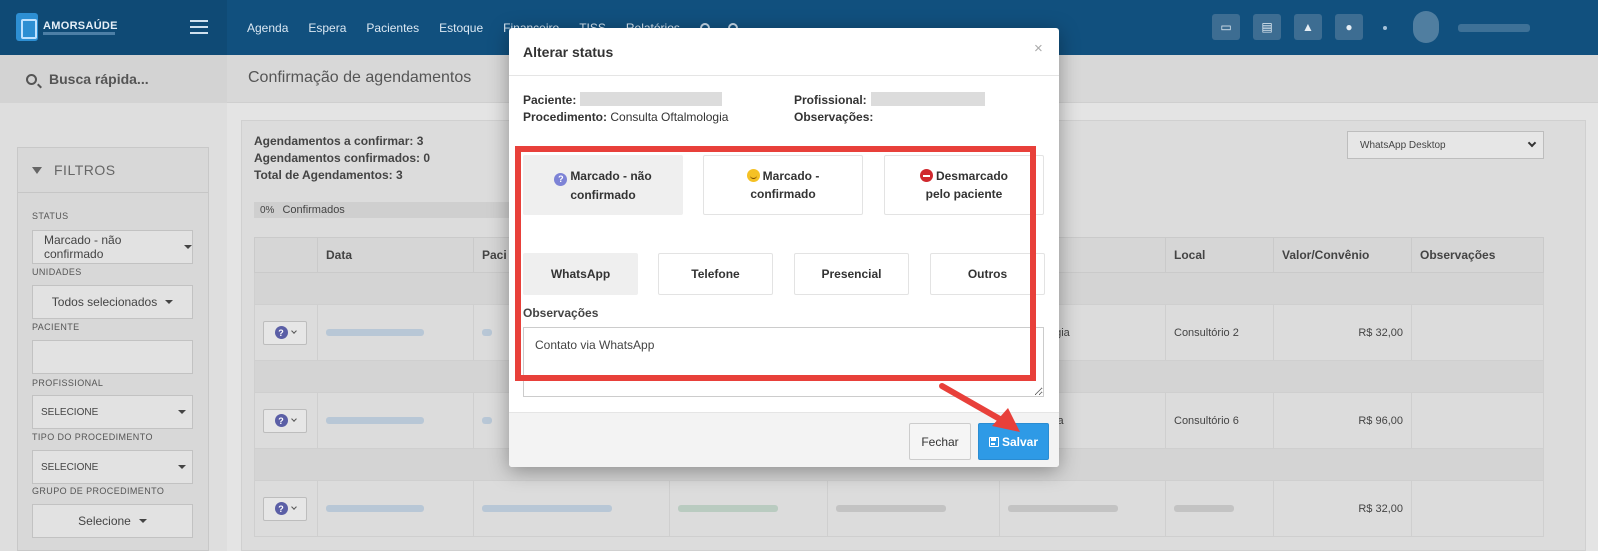 This screenshot has width=1598, height=551. Describe the element at coordinates (783, 185) in the screenshot. I see `status-option-marcado-confirmado: Marcado - confirmado` at that location.